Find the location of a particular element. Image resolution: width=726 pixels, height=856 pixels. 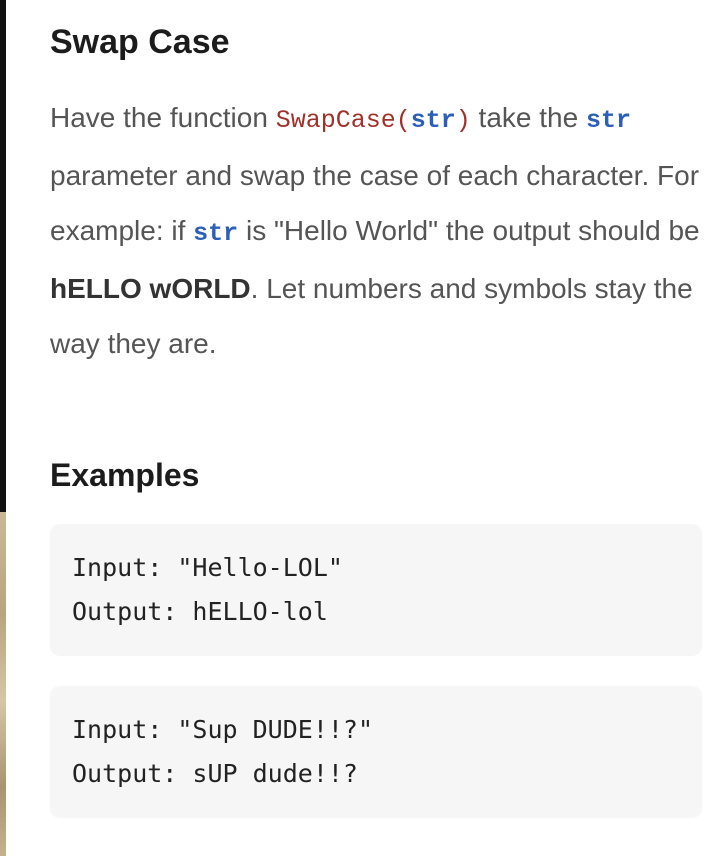

function-name: SwapCase is located at coordinates (335, 120).